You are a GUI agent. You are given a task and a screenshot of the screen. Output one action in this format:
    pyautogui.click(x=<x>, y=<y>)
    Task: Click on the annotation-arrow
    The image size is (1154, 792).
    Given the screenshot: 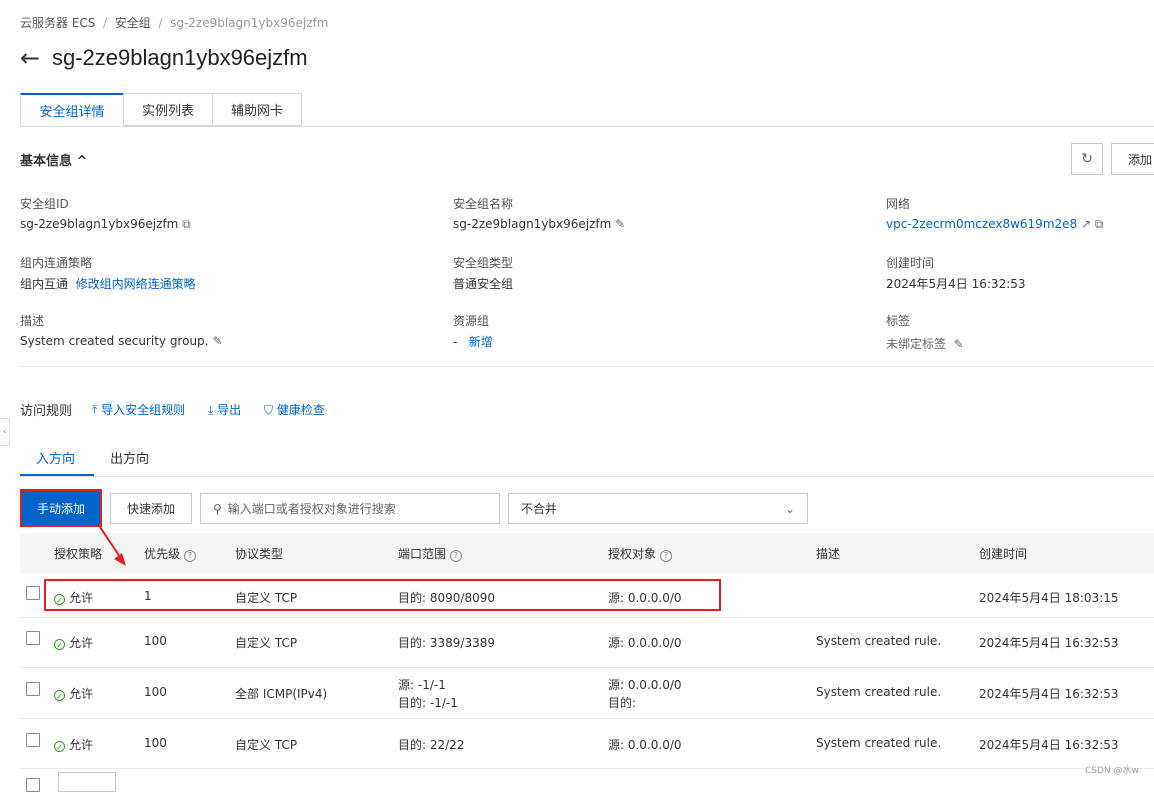 What is the action you would take?
    pyautogui.click(x=112, y=546)
    